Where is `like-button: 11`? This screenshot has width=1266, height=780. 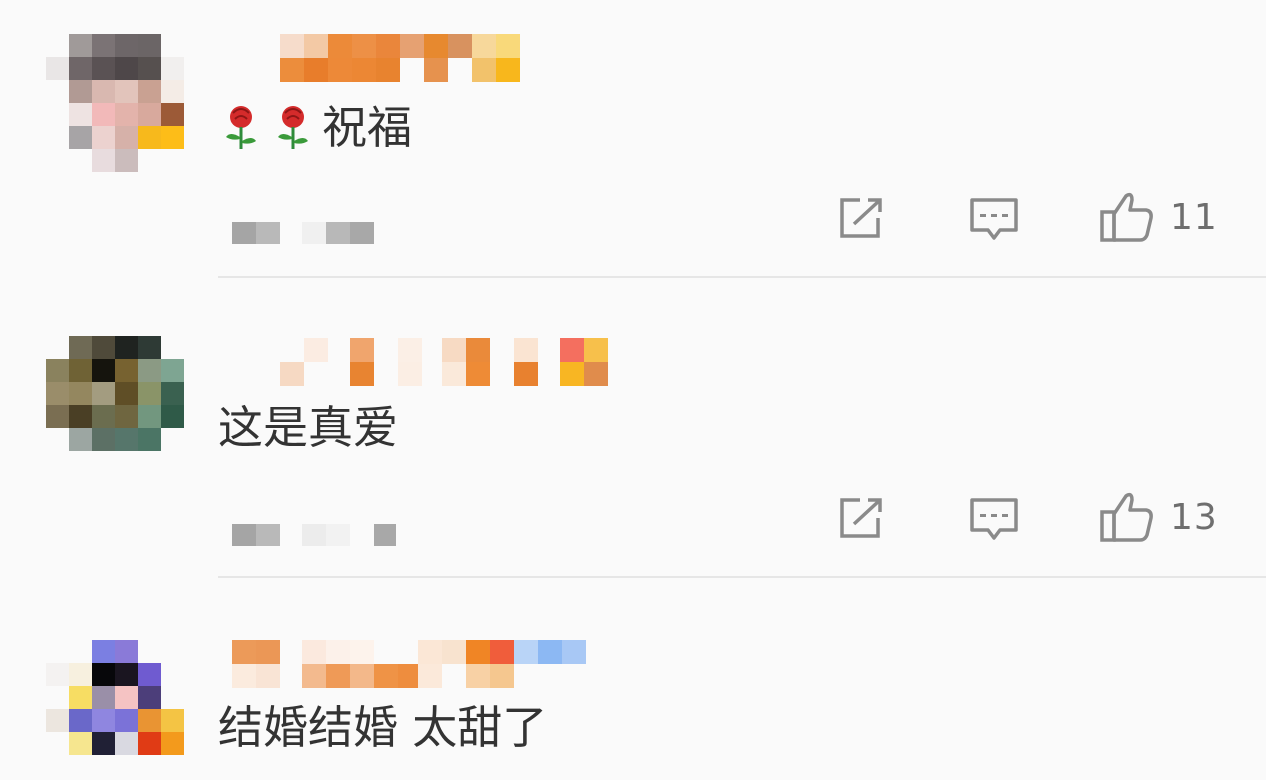
like-button: 11 is located at coordinates (1158, 217).